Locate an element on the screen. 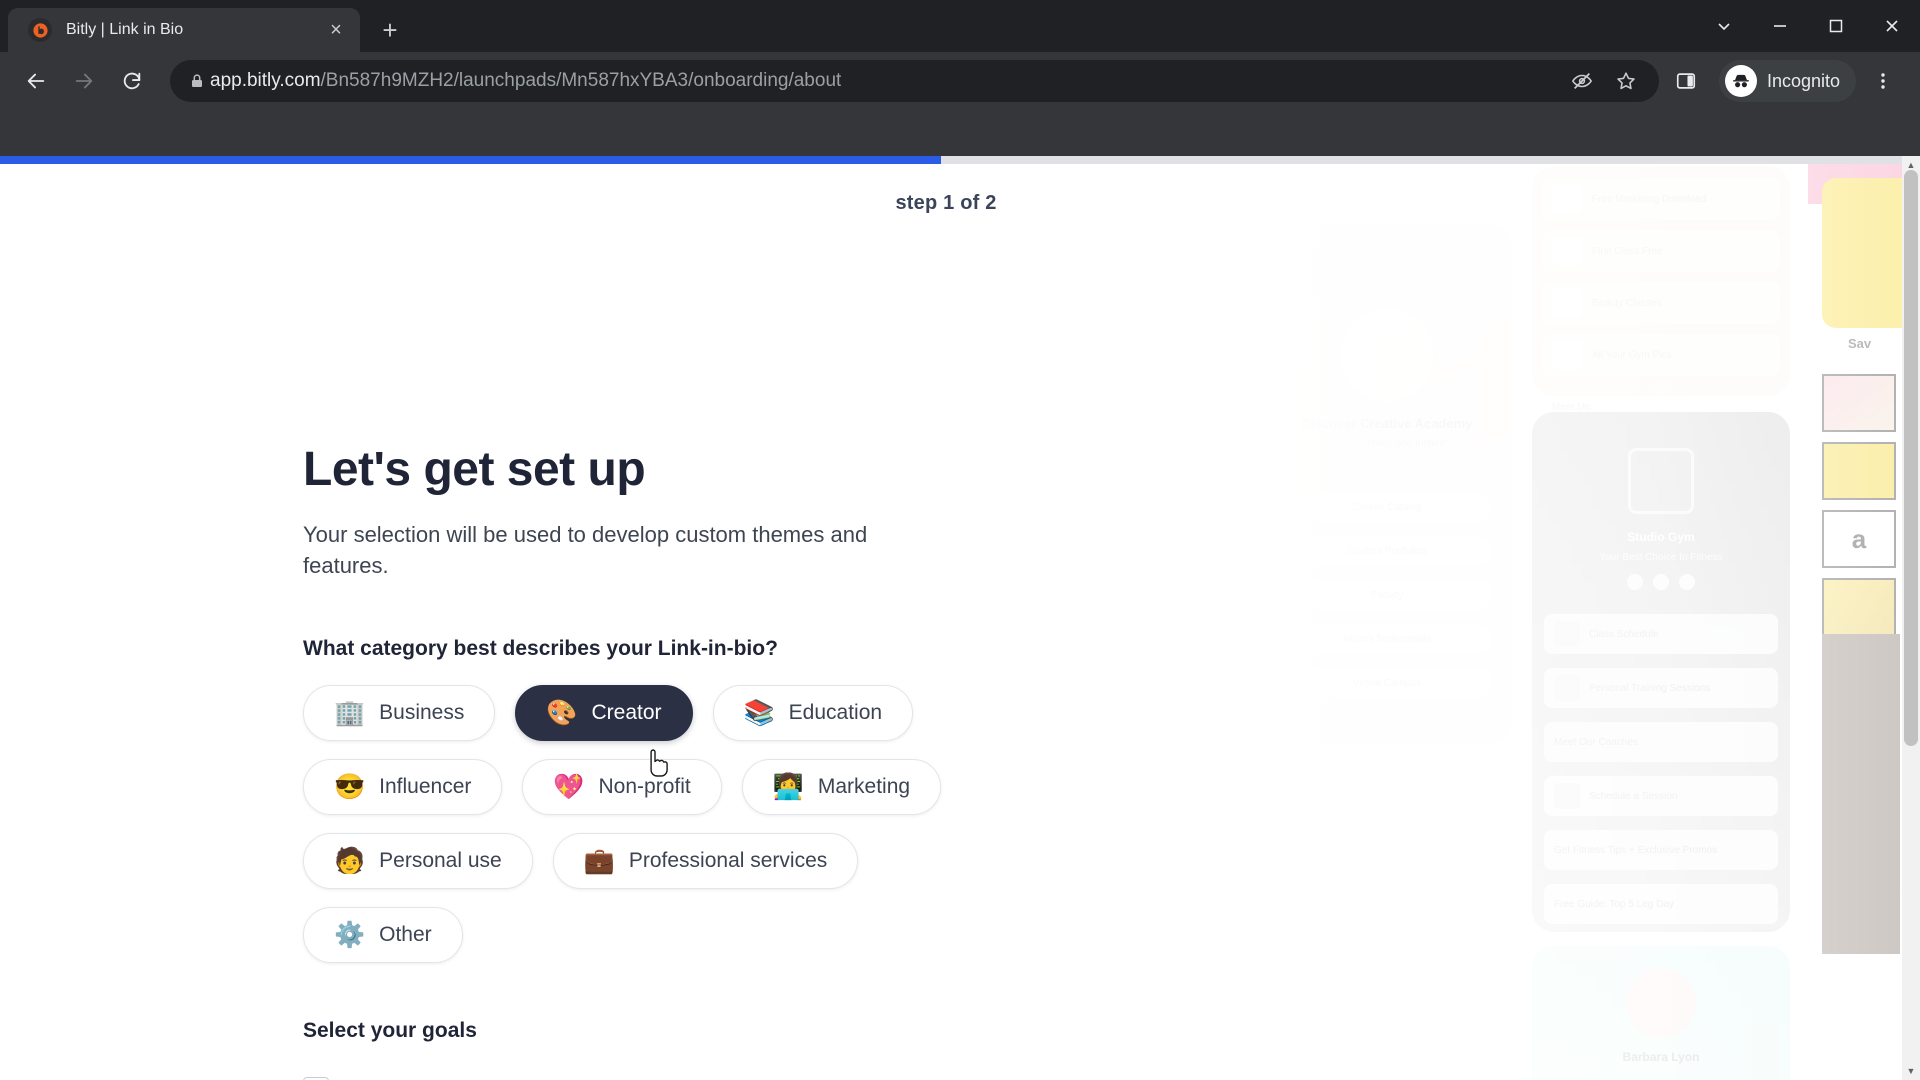 The image size is (1920, 1080). category-chip-non-profit: 💖 Non-profit is located at coordinates (622, 787).